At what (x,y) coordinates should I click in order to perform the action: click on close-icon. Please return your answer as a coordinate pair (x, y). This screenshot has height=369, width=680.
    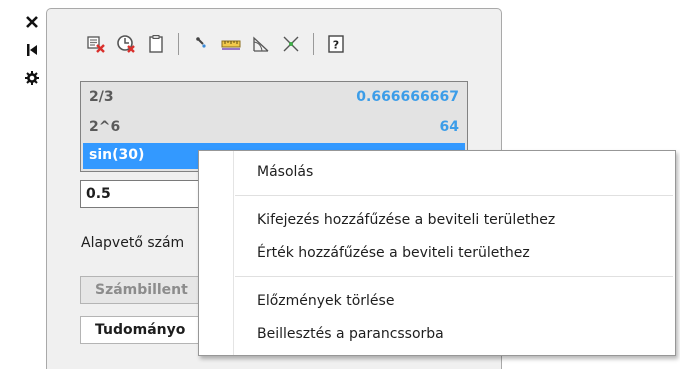
    Looking at the image, I should click on (32, 22).